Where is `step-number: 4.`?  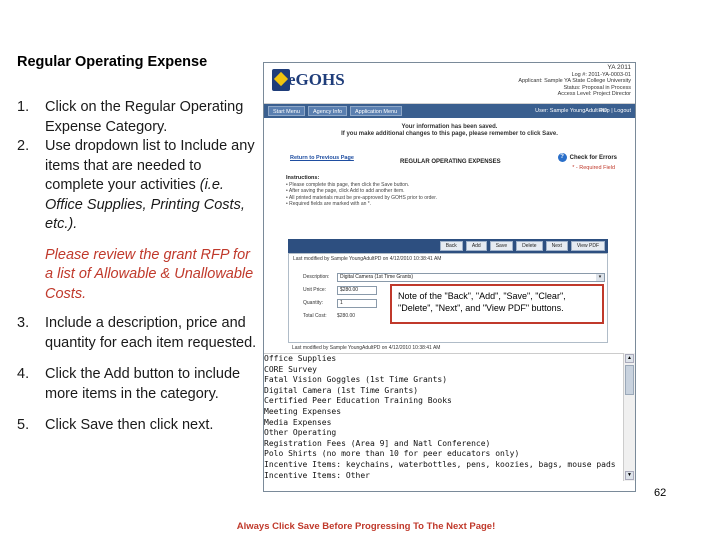
step-number: 4. is located at coordinates (23, 374).